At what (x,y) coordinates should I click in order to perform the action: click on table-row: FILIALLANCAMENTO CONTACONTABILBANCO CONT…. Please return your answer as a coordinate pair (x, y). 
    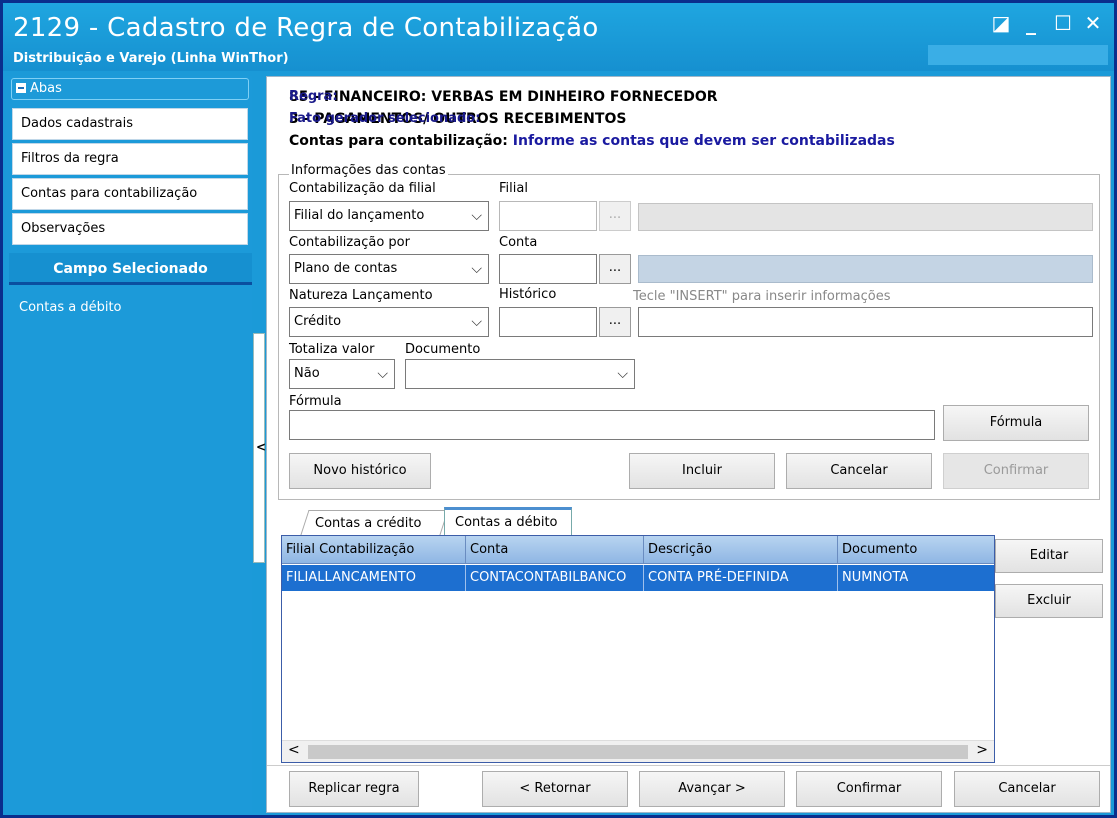
    Looking at the image, I should click on (638, 578).